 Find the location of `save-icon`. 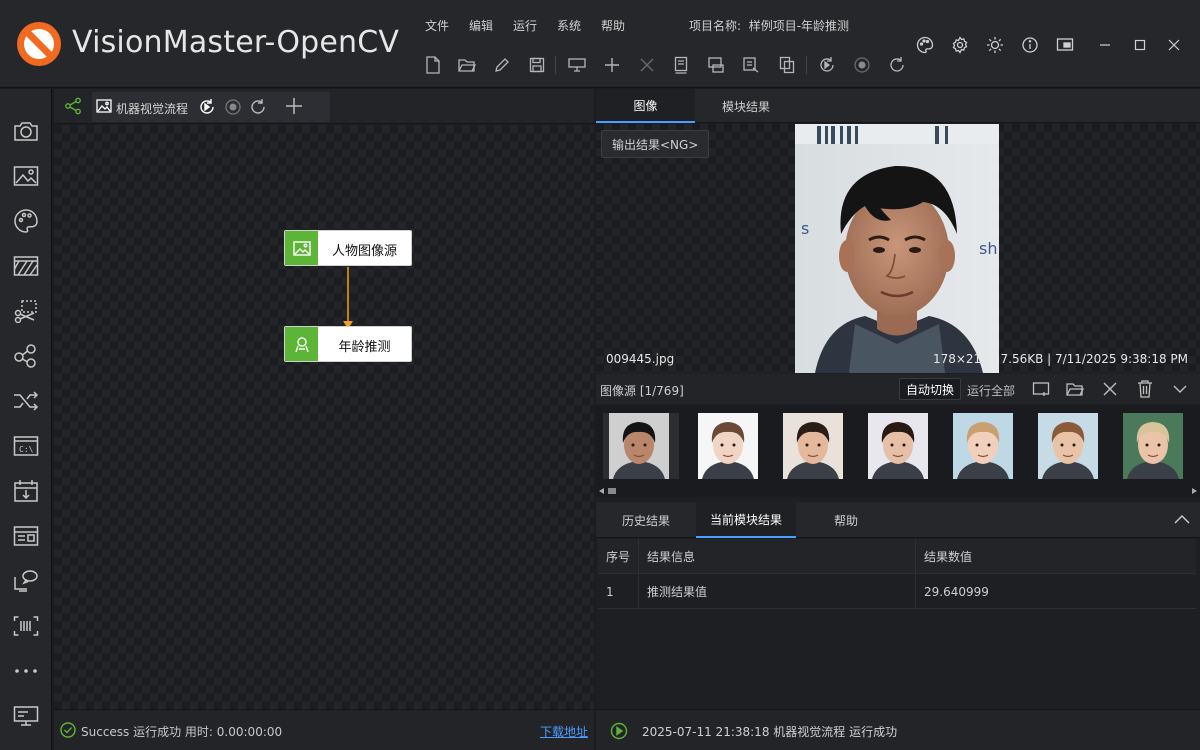

save-icon is located at coordinates (537, 65).